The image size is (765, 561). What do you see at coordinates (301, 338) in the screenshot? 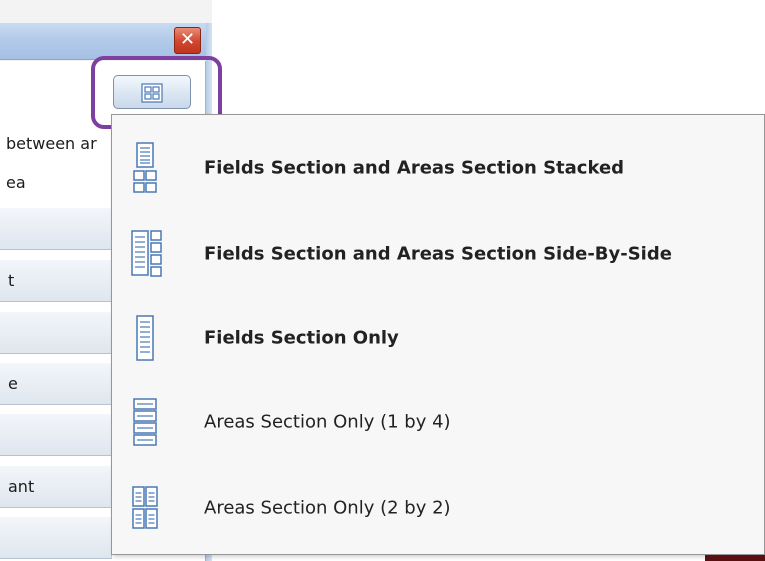
I see `menu-item-fields-only-label: Fields Section Only` at bounding box center [301, 338].